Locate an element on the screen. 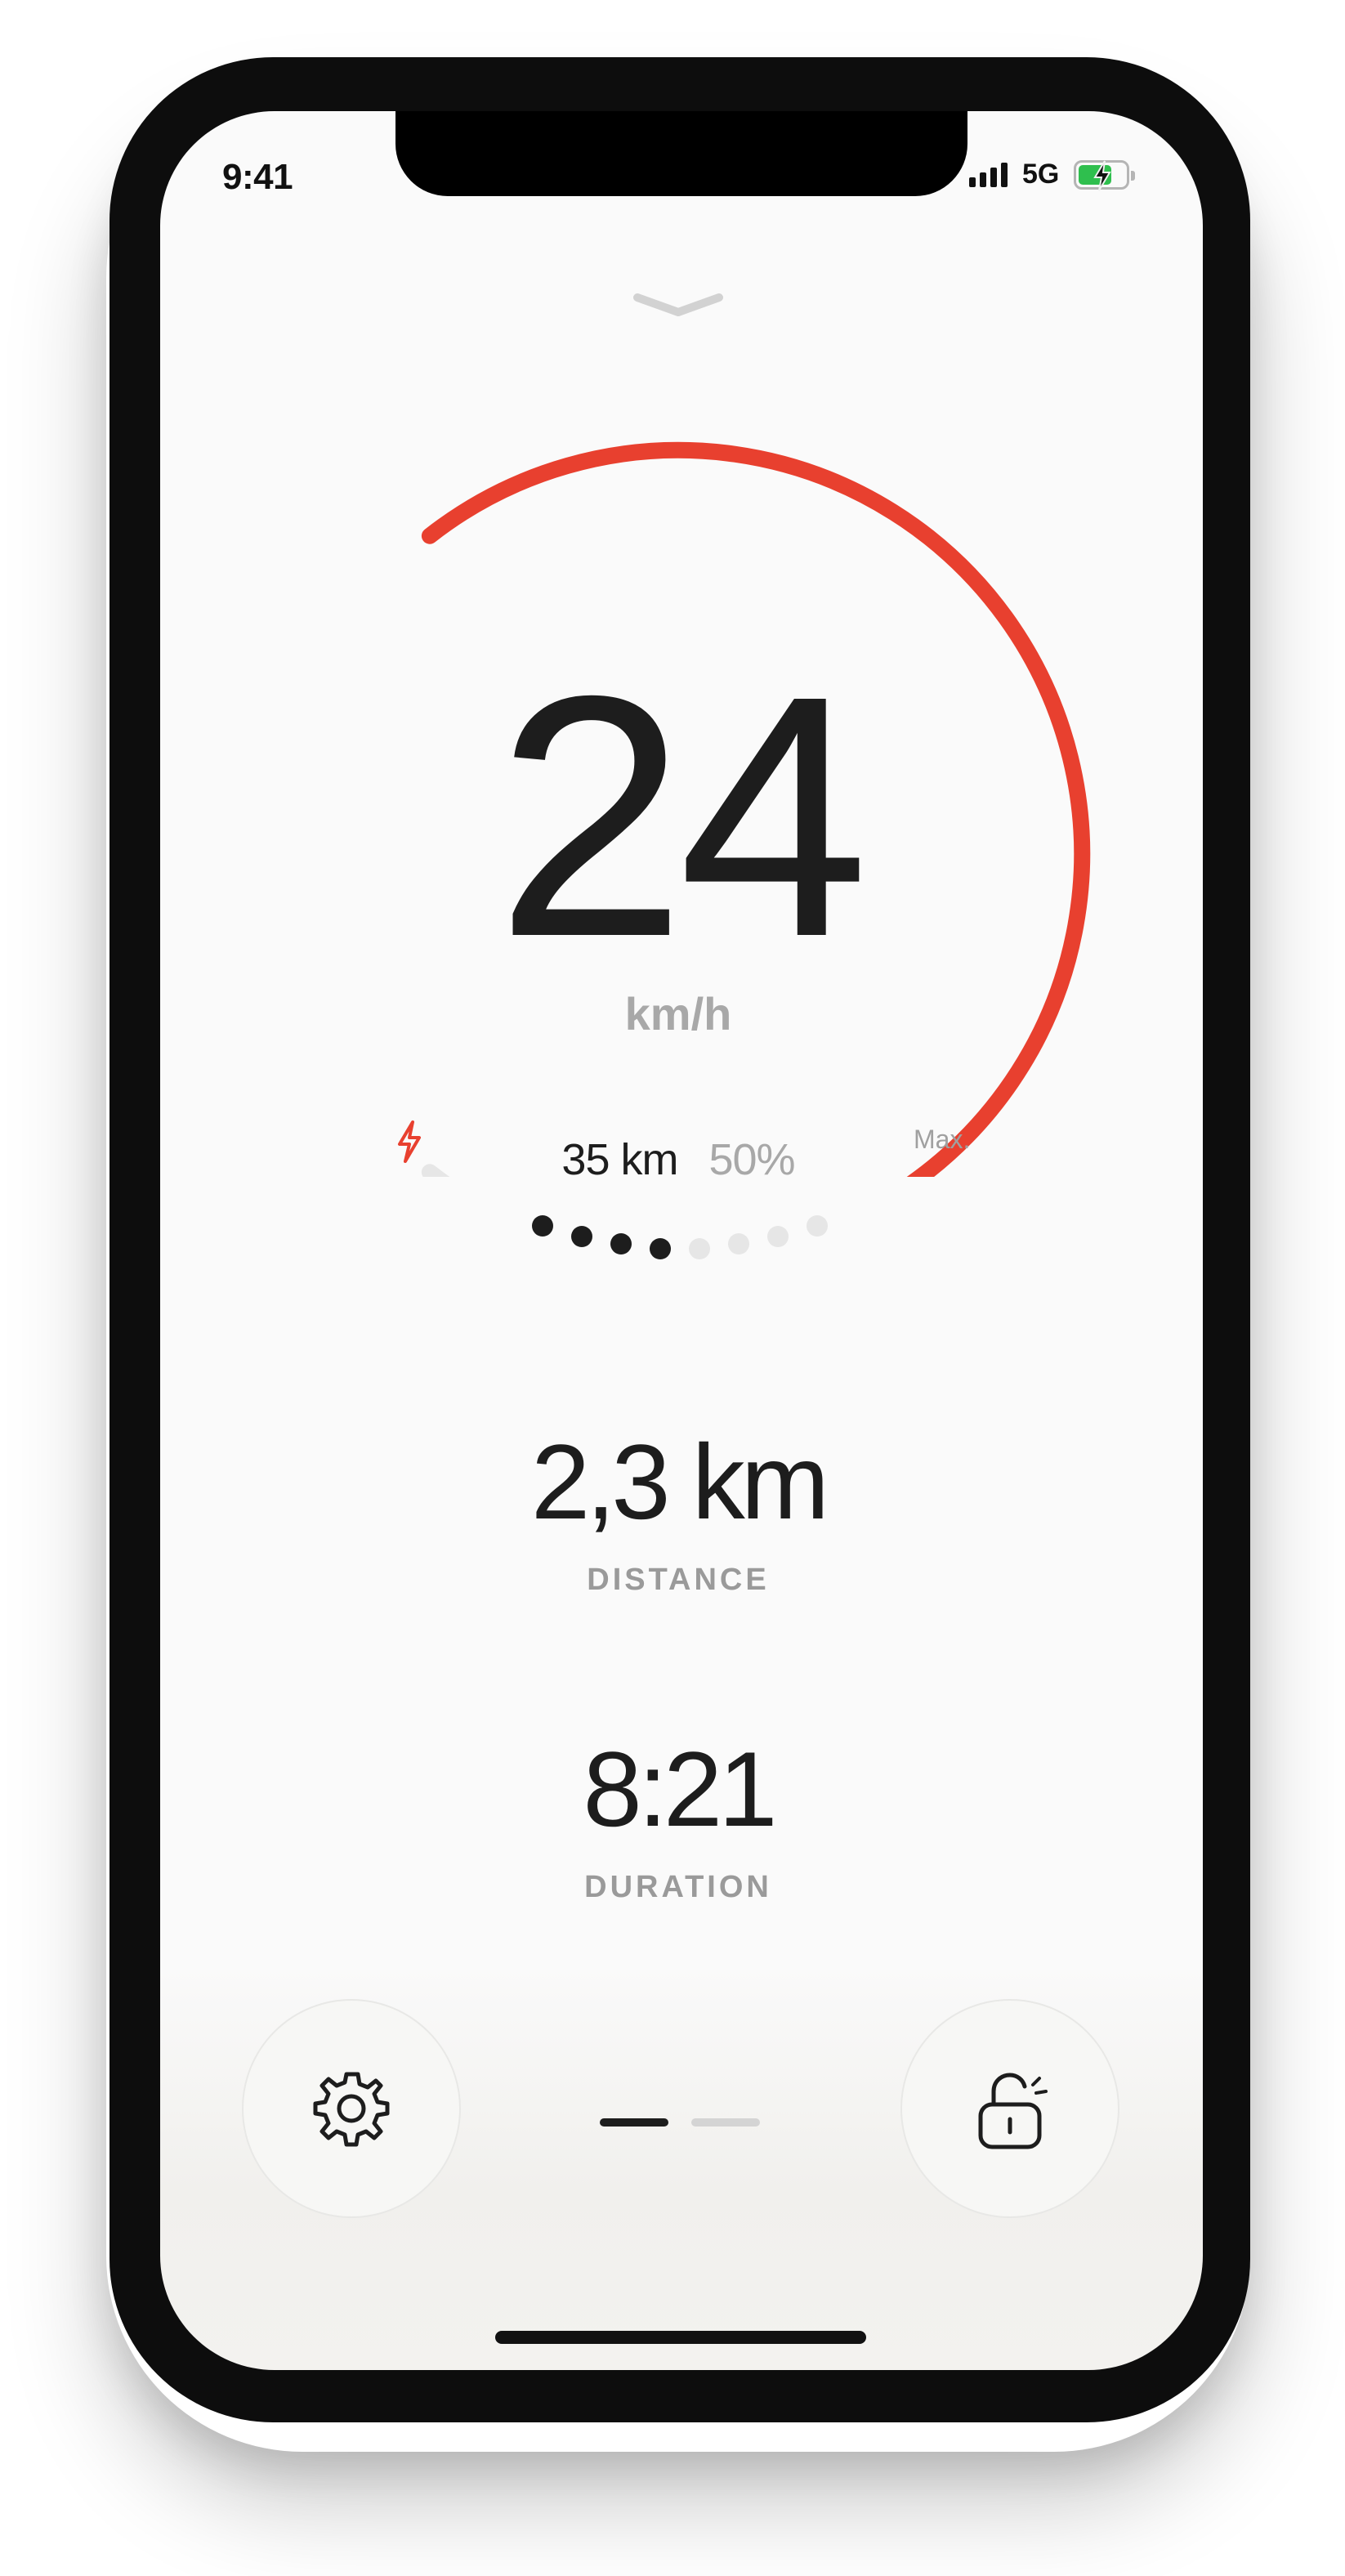 The image size is (1345, 2576). battery-percent: 50% is located at coordinates (752, 1159).